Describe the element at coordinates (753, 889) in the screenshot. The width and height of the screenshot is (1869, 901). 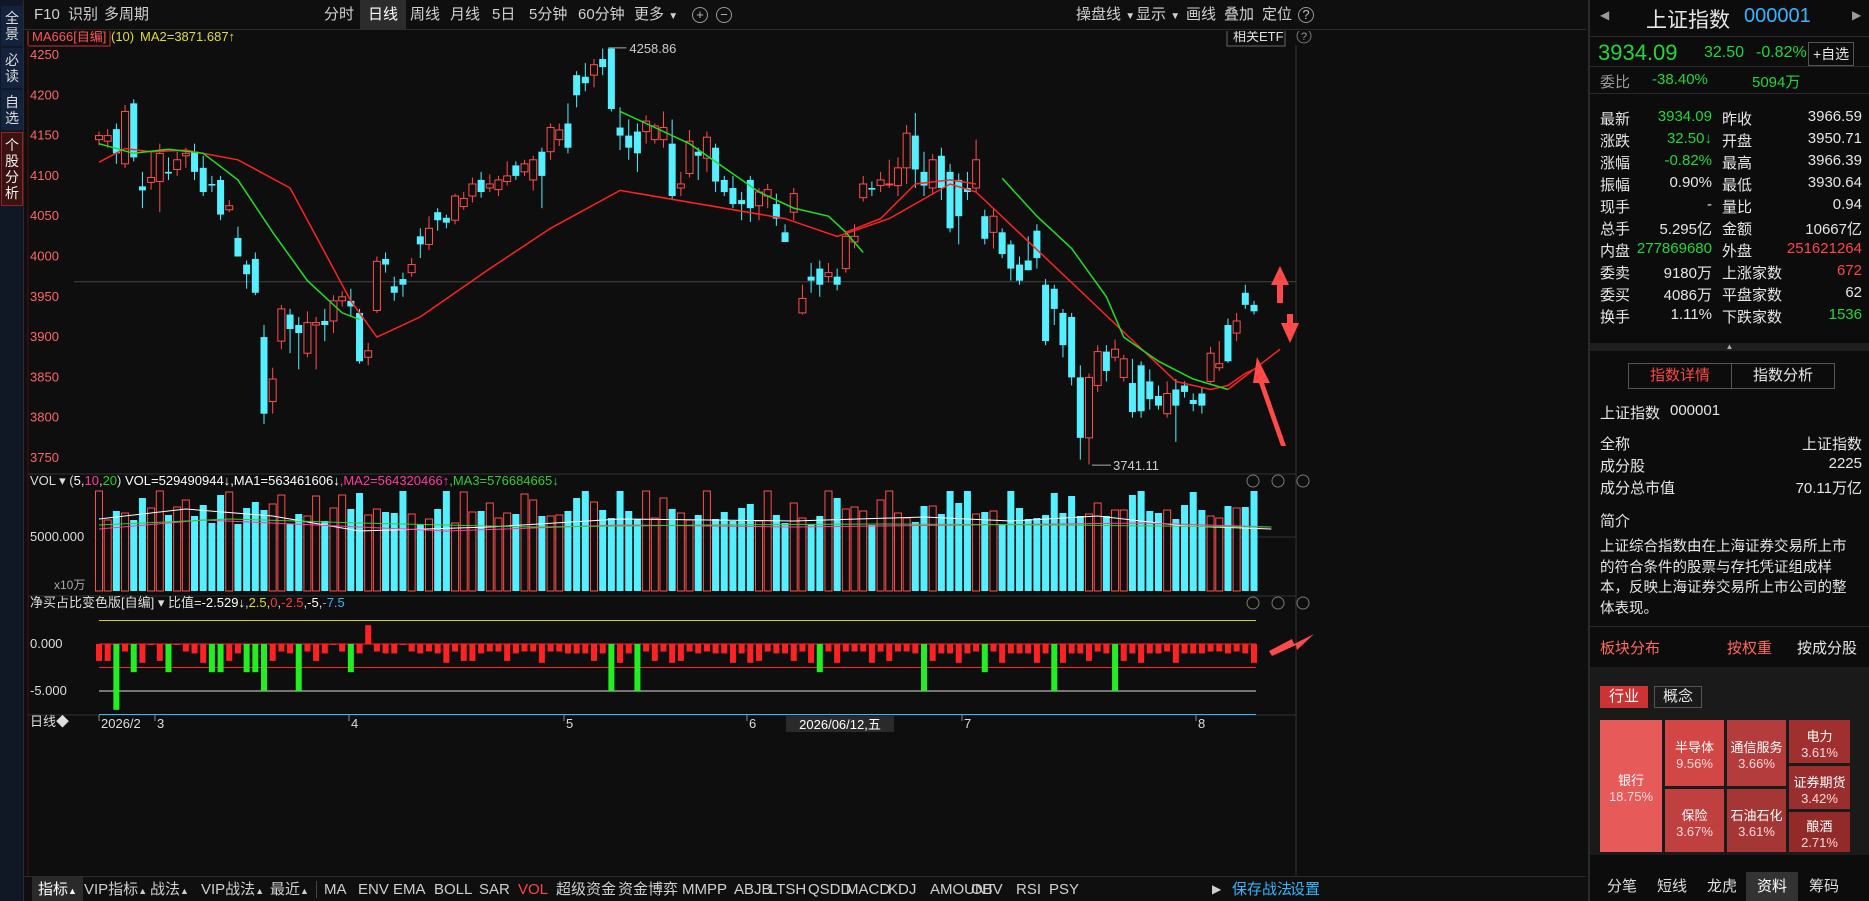
I see `indicator-tab-abjb: ABJB` at that location.